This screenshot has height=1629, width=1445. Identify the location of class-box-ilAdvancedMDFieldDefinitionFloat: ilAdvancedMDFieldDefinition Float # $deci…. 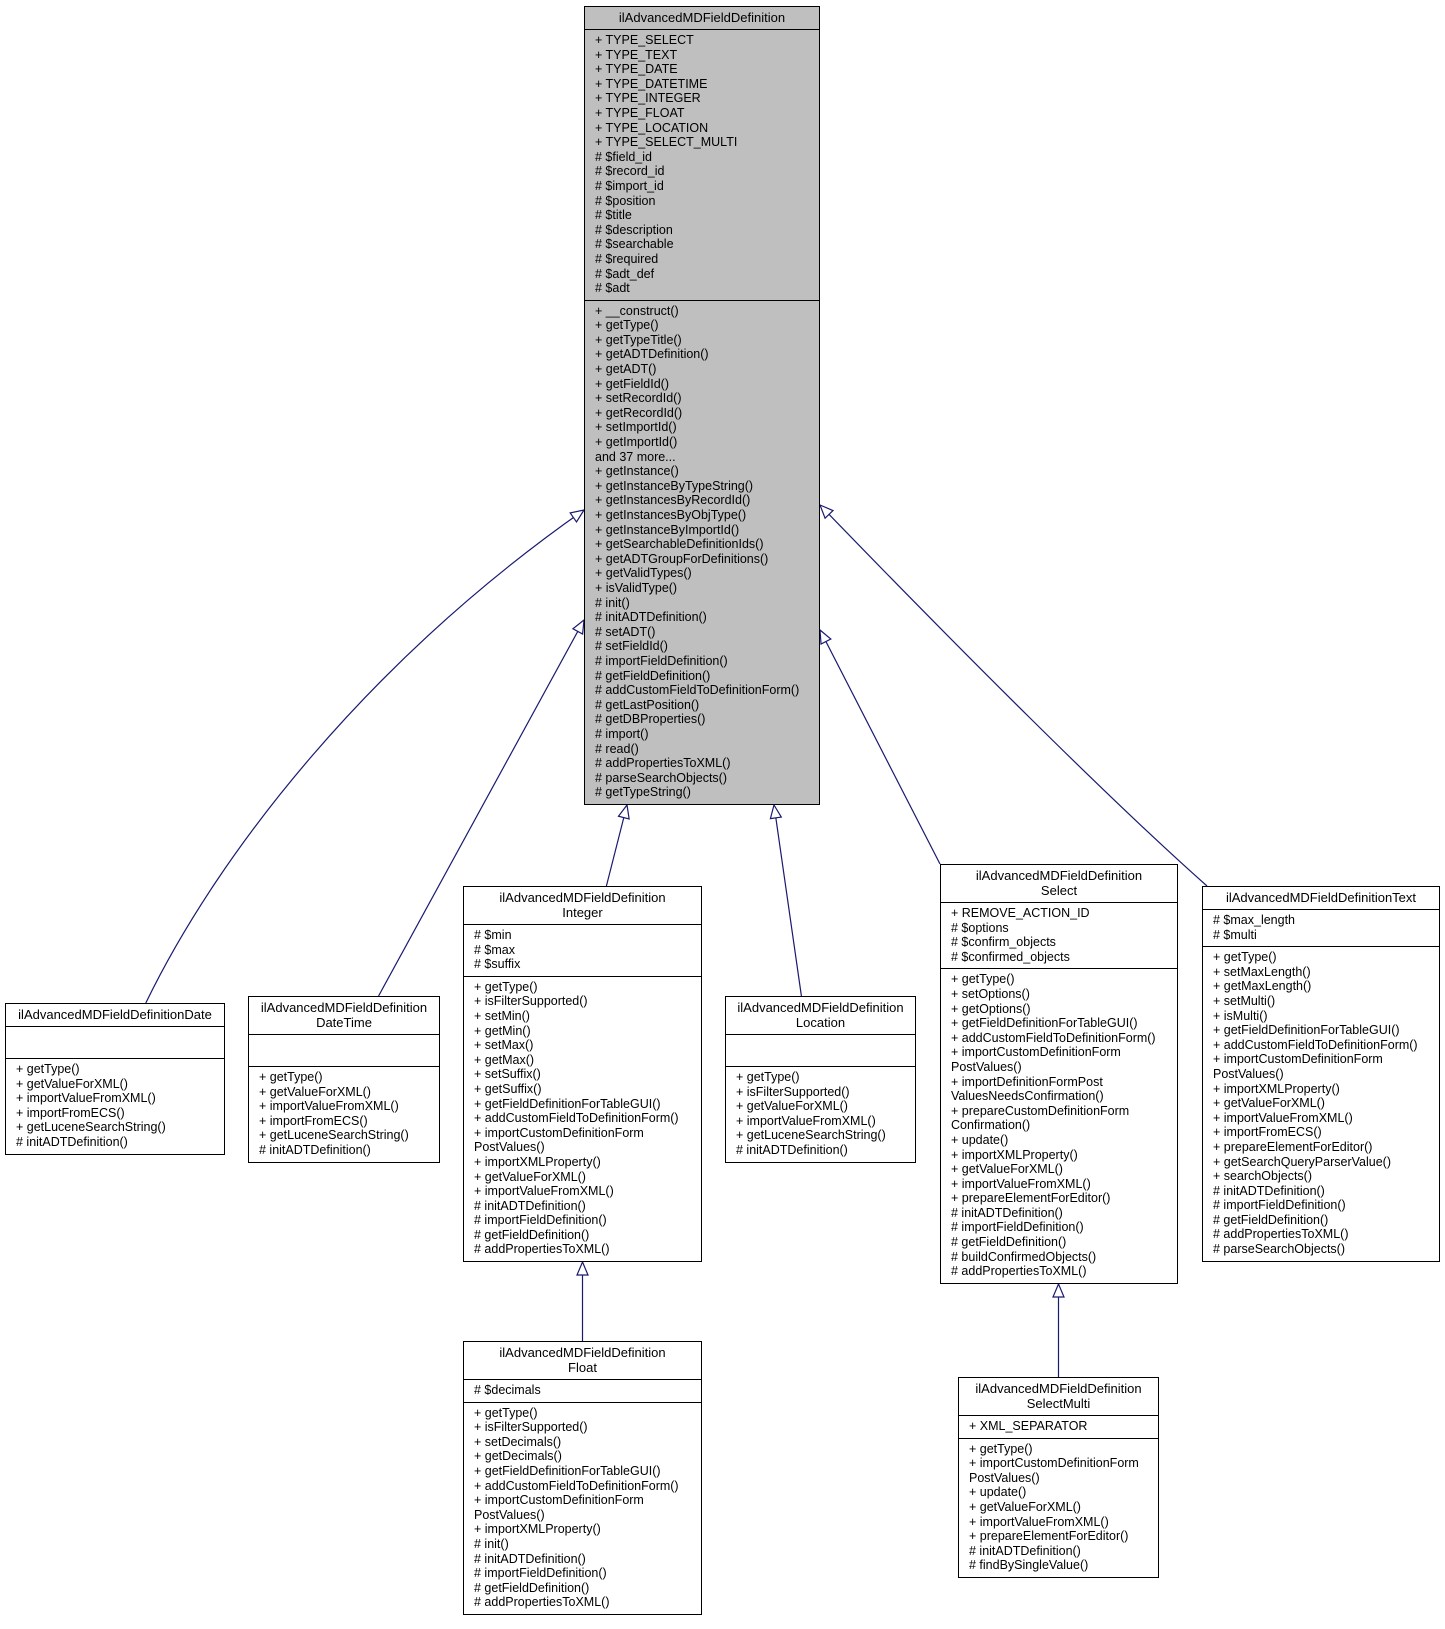
(582, 1478).